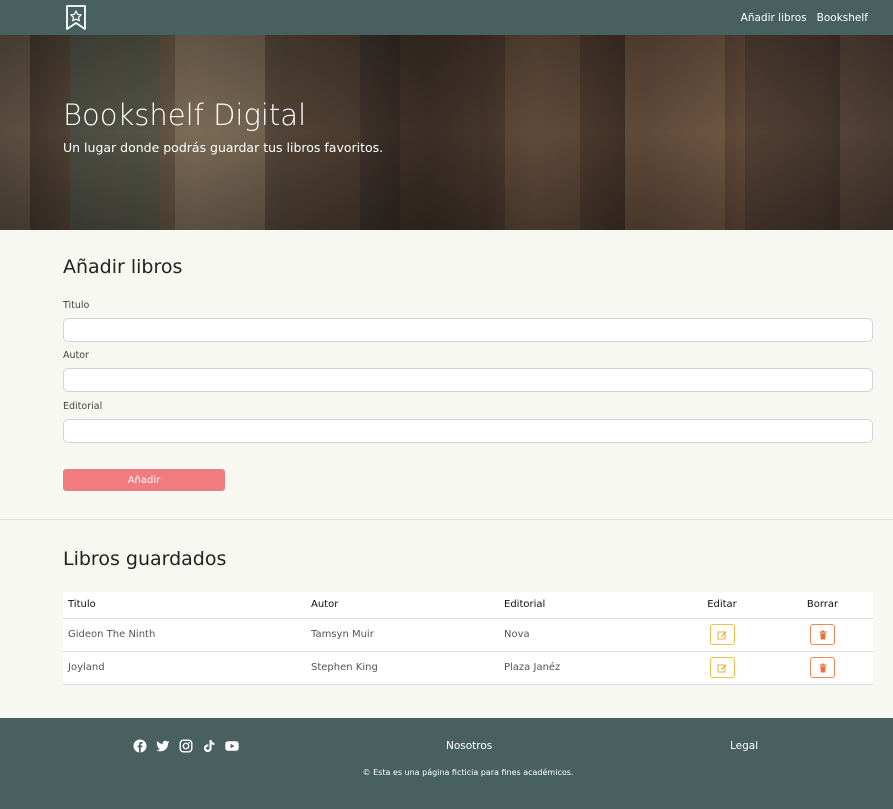 This screenshot has width=893, height=809. I want to click on nav-links: Añadir libros Bookshelf, so click(804, 17).